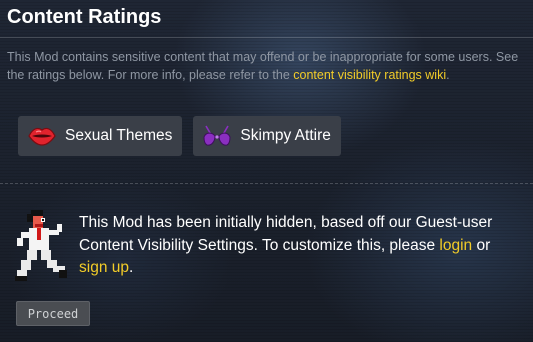 The width and height of the screenshot is (533, 342). What do you see at coordinates (266, 183) in the screenshot?
I see `section-divider` at bounding box center [266, 183].